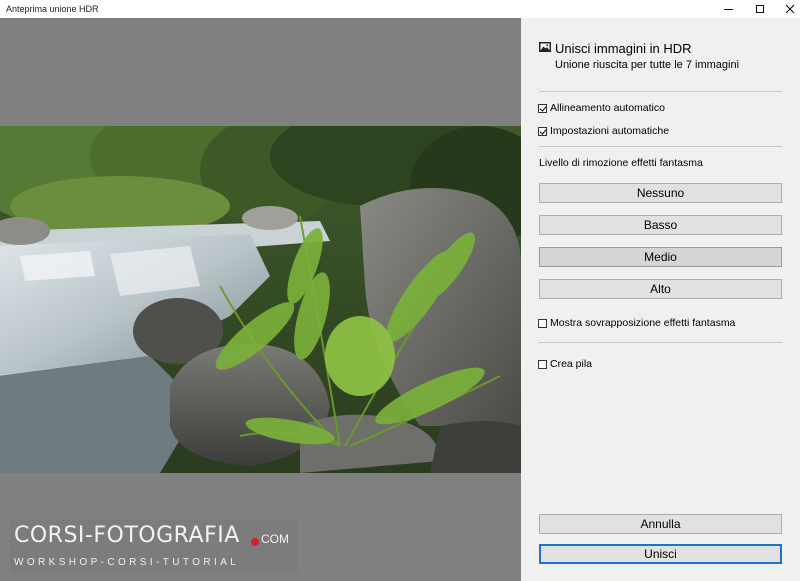  I want to click on deghost-medium-button: Medio, so click(660, 257).